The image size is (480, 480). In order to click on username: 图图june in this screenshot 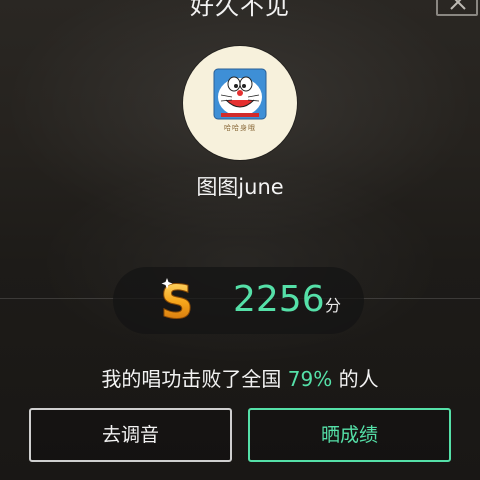, I will do `click(240, 187)`.